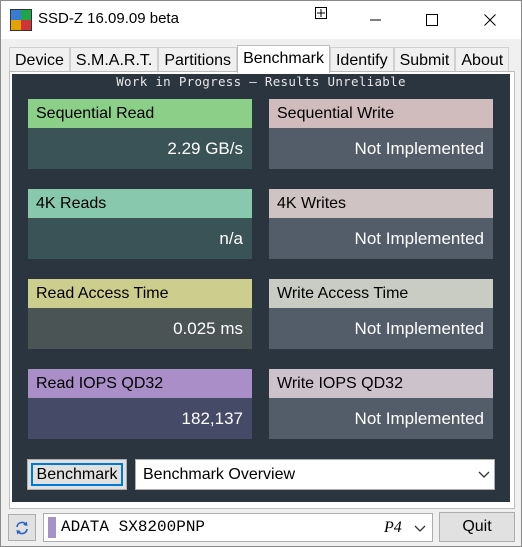 The image size is (522, 547). I want to click on card-title: Read IOPS QD32, so click(140, 383).